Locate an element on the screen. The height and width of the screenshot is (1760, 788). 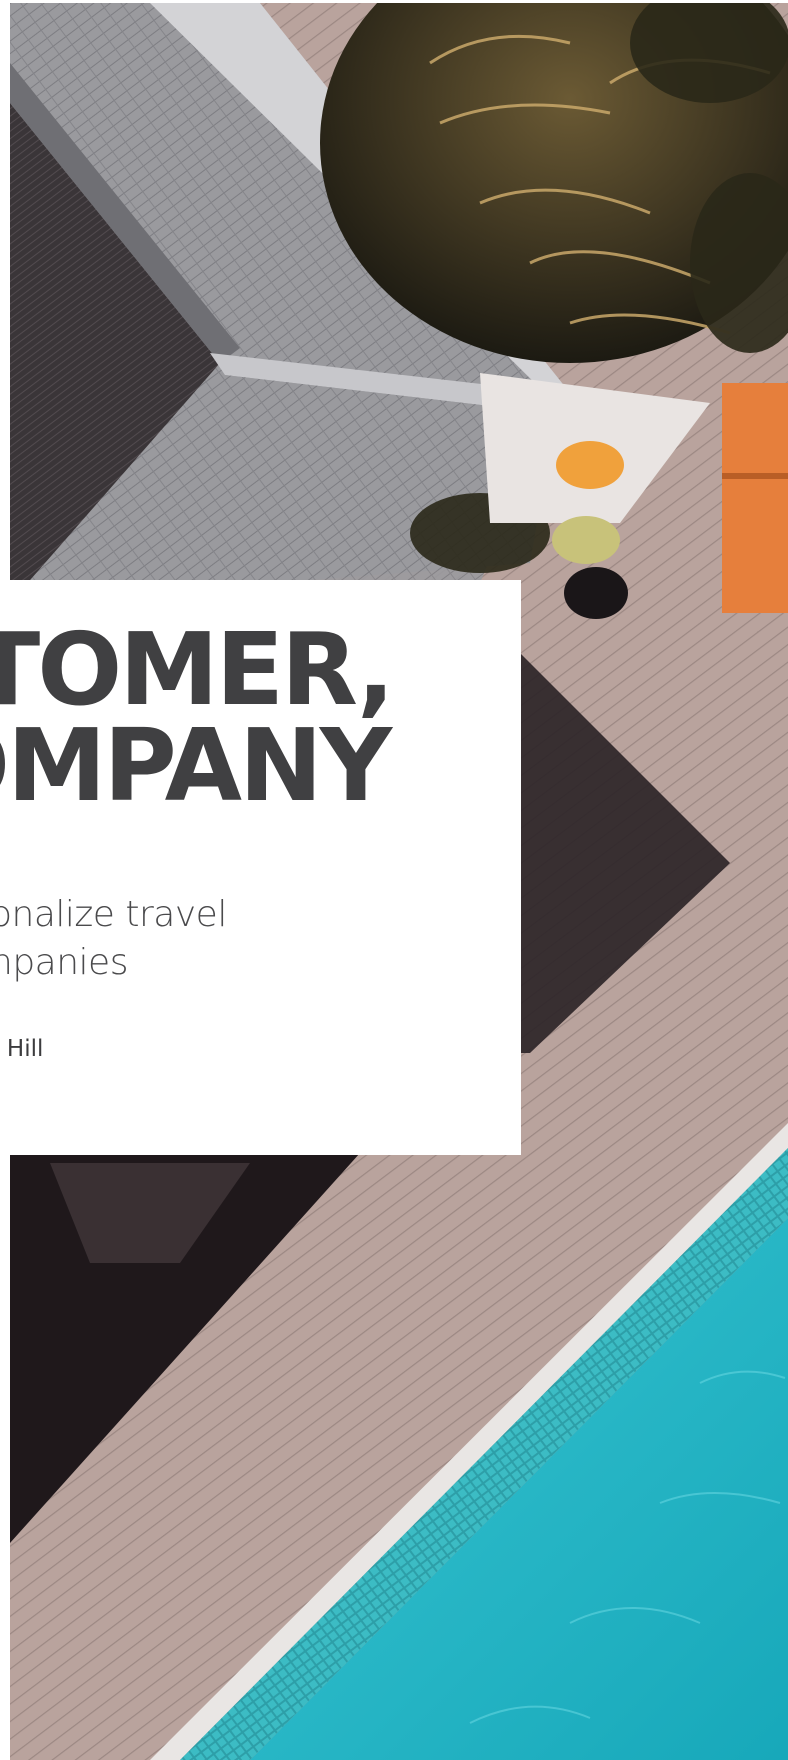
cover-title: TOMER, OMPANY is located at coordinates (197, 722).